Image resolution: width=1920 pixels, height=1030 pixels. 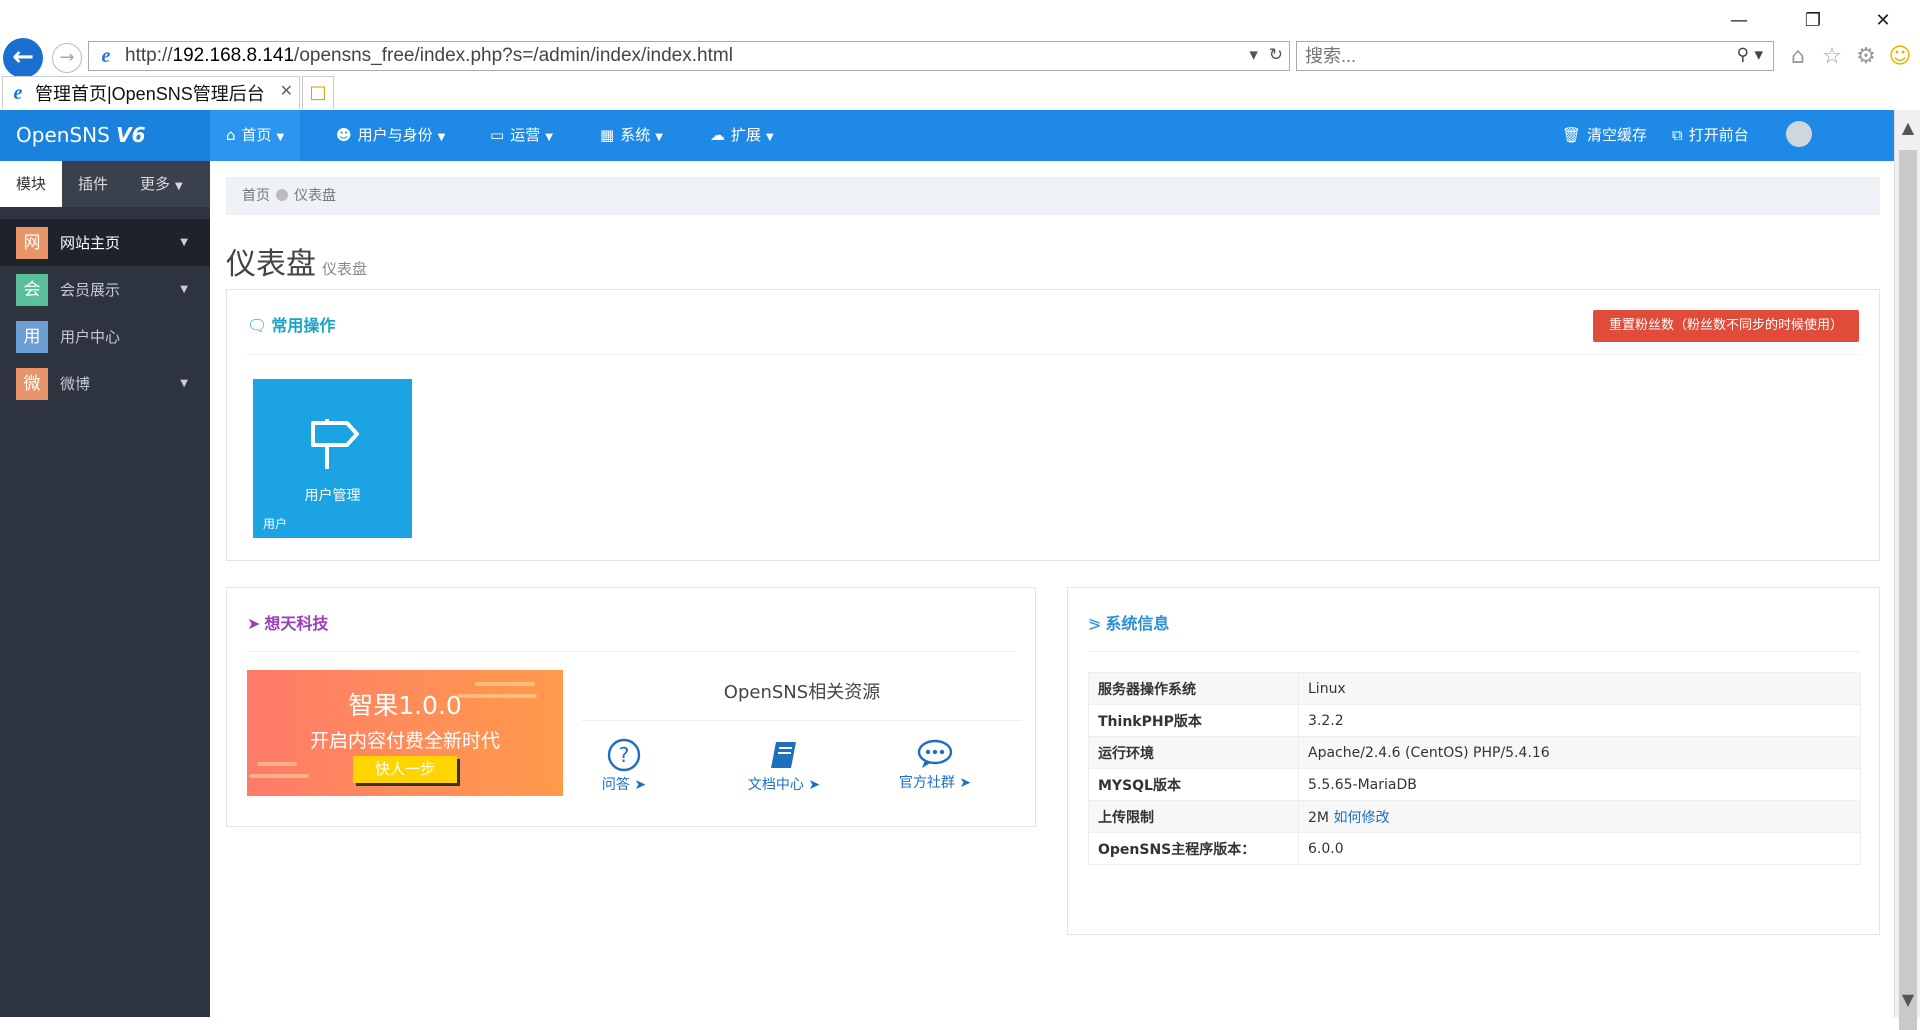 What do you see at coordinates (1813, 21) in the screenshot?
I see `restore-icon: ❐` at bounding box center [1813, 21].